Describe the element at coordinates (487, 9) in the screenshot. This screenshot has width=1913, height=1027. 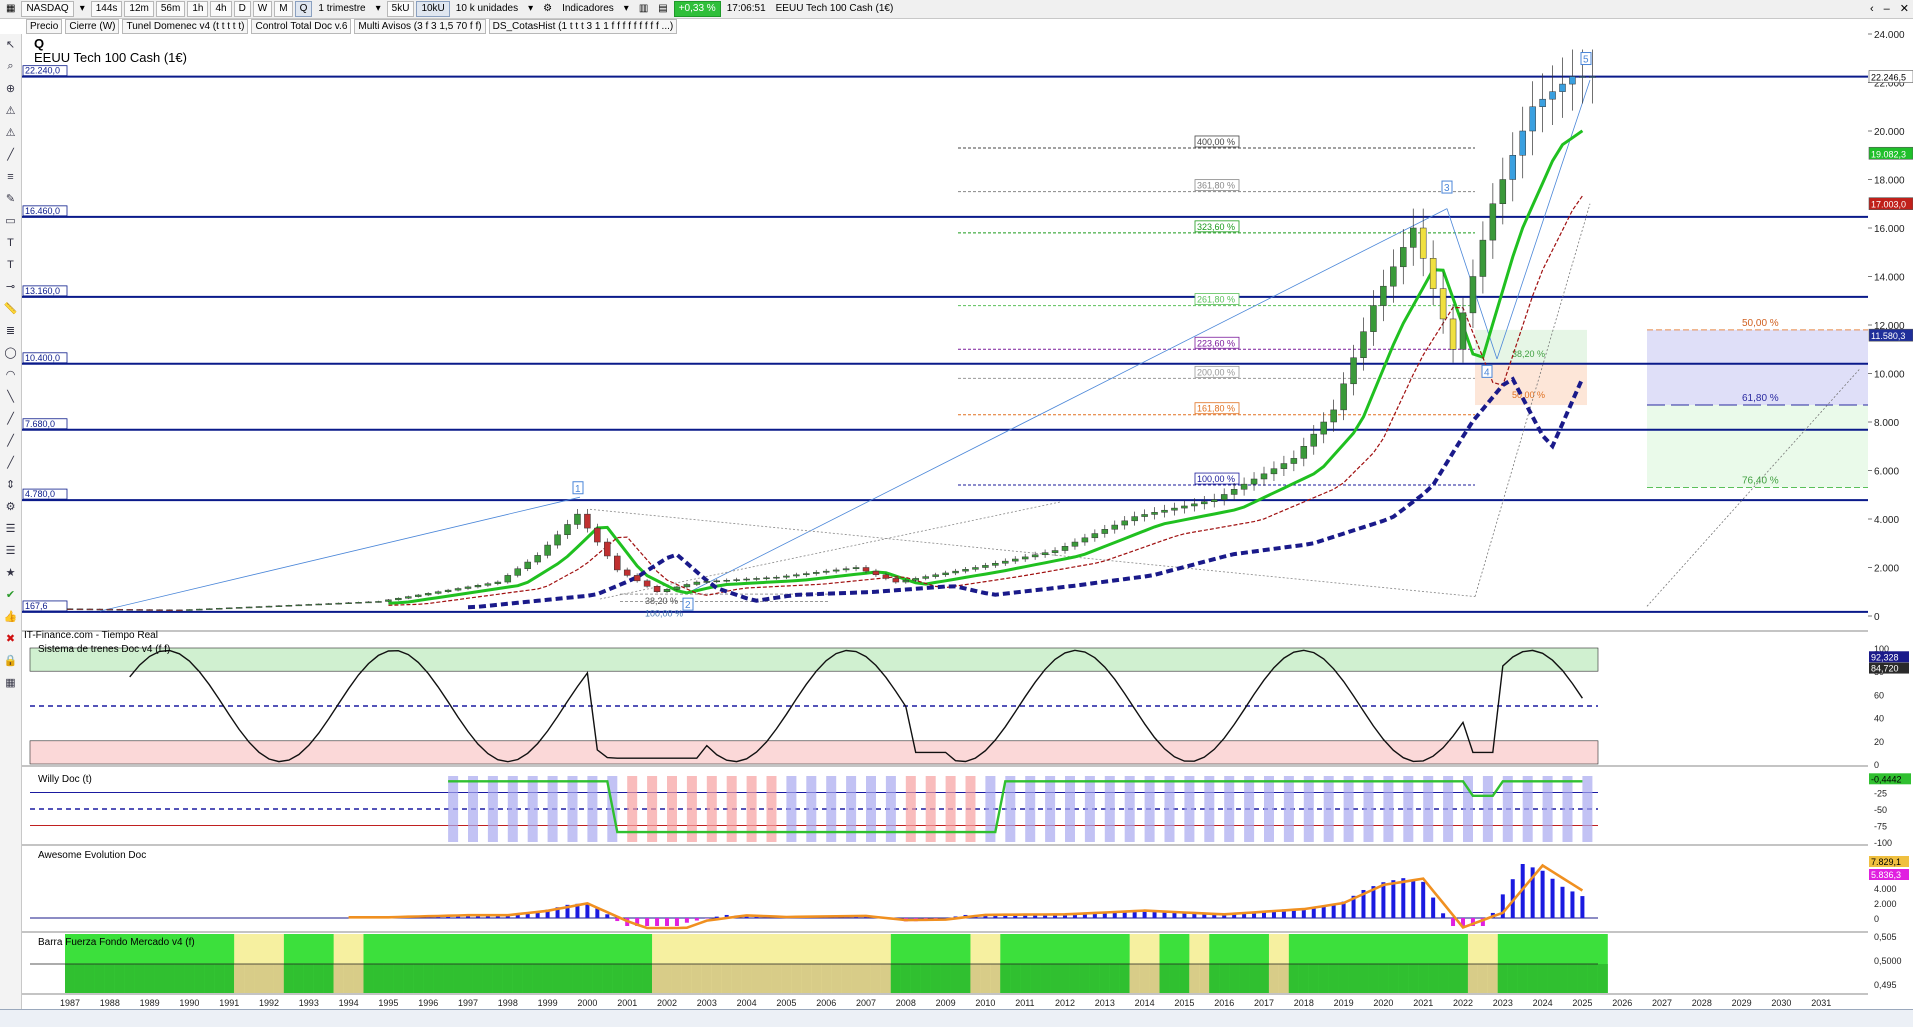
I see `units-select: 10 k unidades` at that location.